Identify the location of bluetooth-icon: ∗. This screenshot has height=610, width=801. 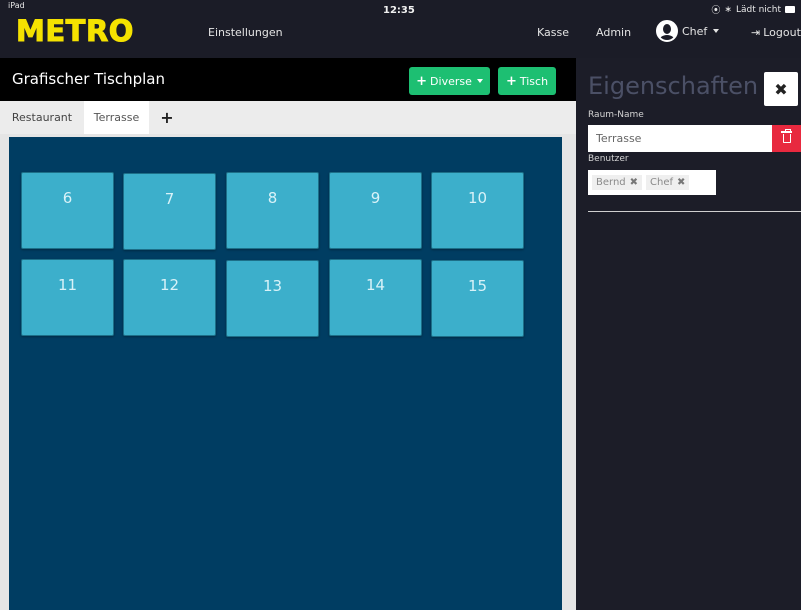
(728, 9).